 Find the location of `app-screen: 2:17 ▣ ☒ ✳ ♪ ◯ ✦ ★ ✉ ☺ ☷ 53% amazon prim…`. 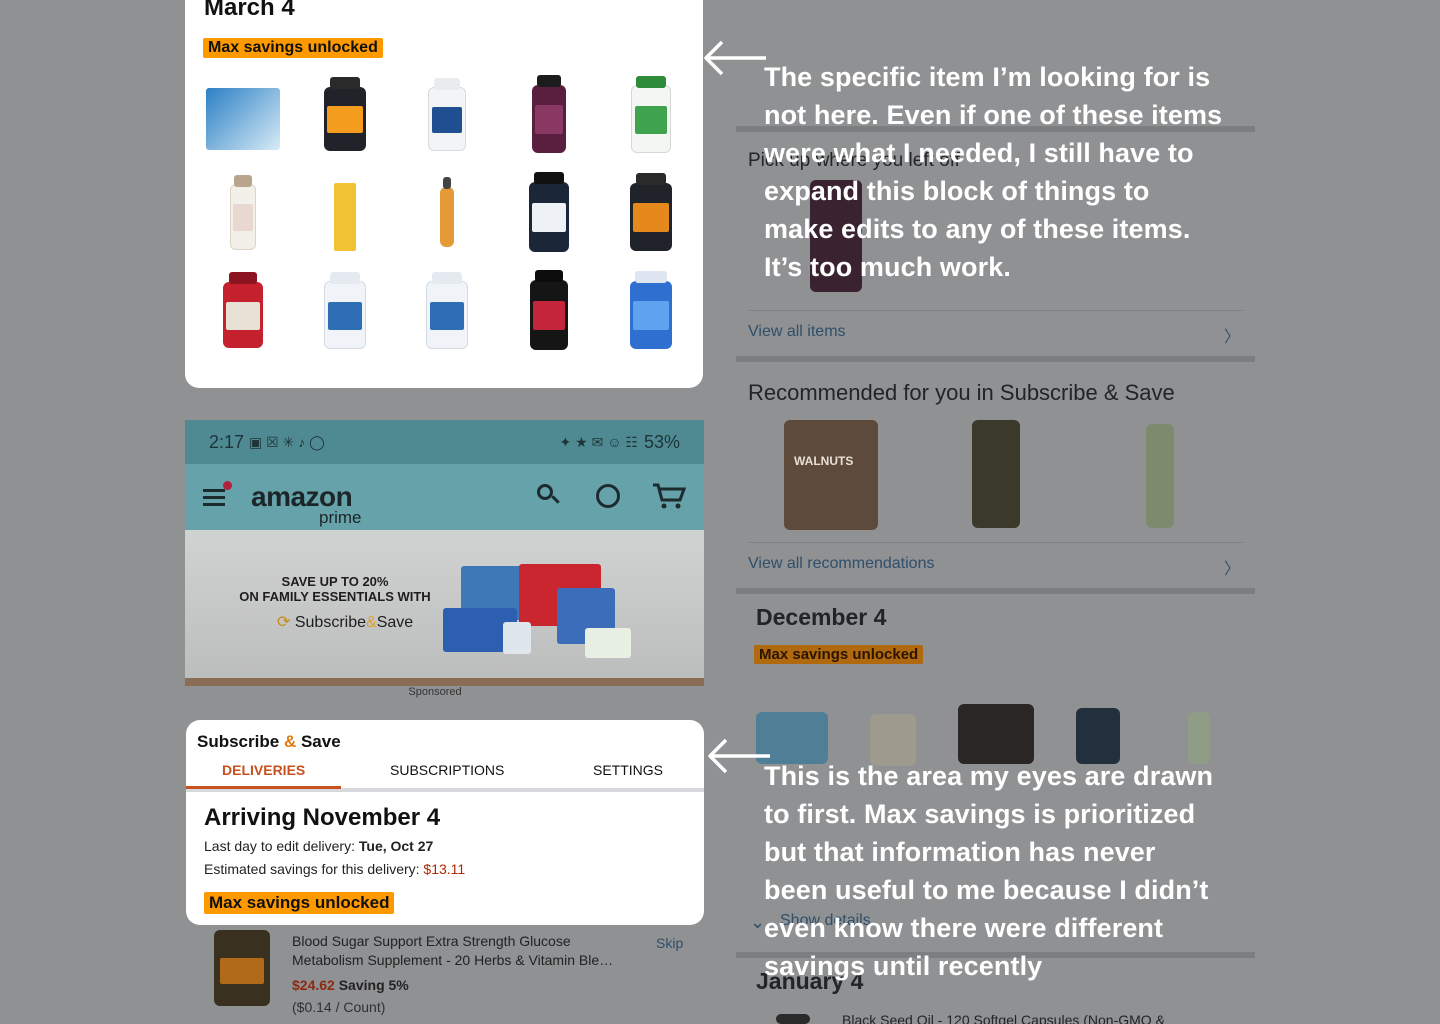

app-screen: 2:17 ▣ ☒ ✳ ♪ ◯ ✦ ★ ✉ ☺ ☷ 53% amazon prim… is located at coordinates (444, 553).